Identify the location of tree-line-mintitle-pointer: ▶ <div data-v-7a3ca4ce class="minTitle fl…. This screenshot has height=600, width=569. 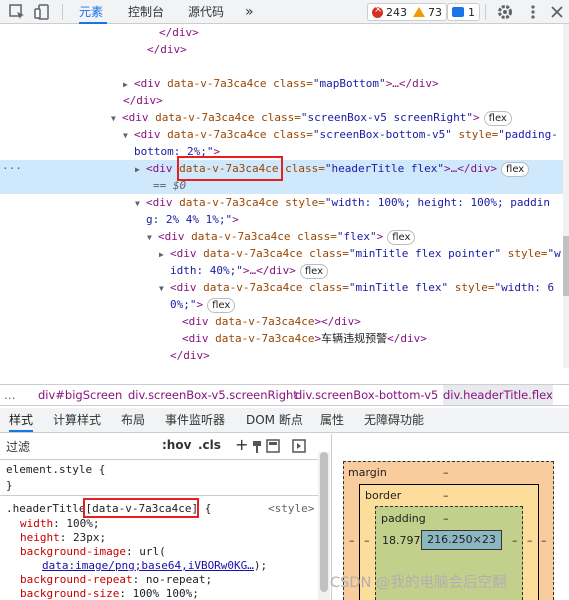
(281, 253).